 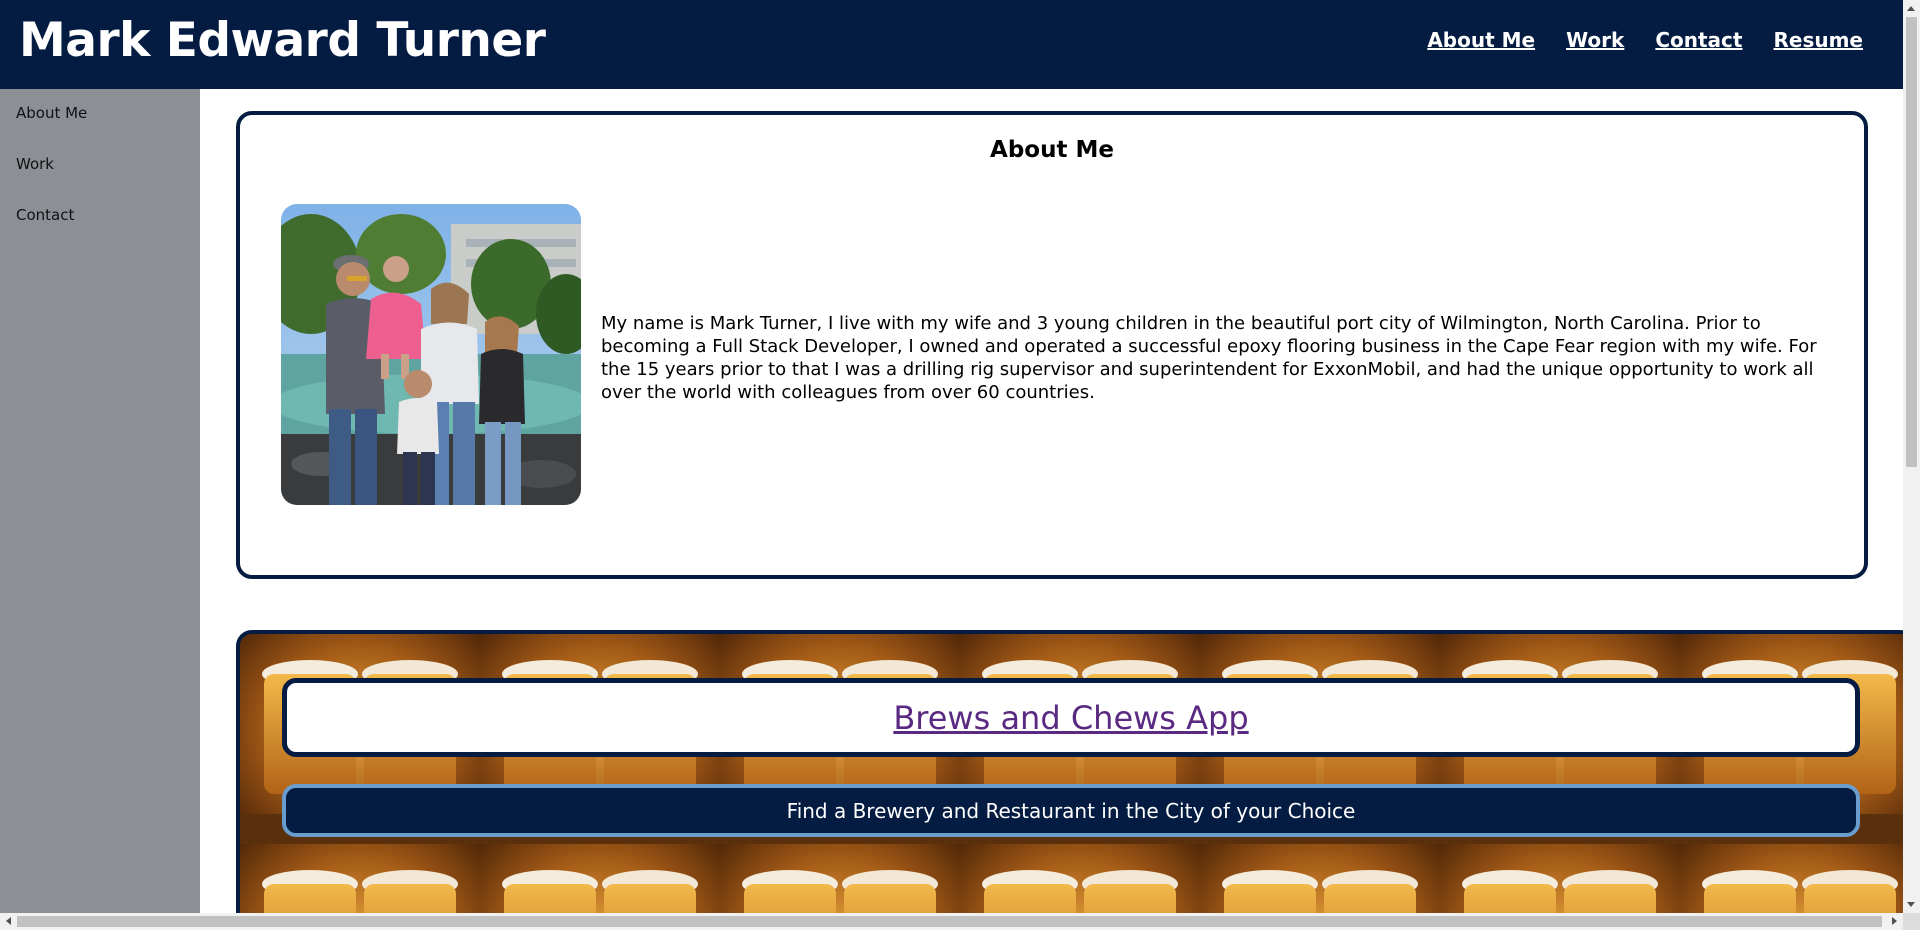 I want to click on nav-link-about-me: About Me, so click(x=1481, y=40).